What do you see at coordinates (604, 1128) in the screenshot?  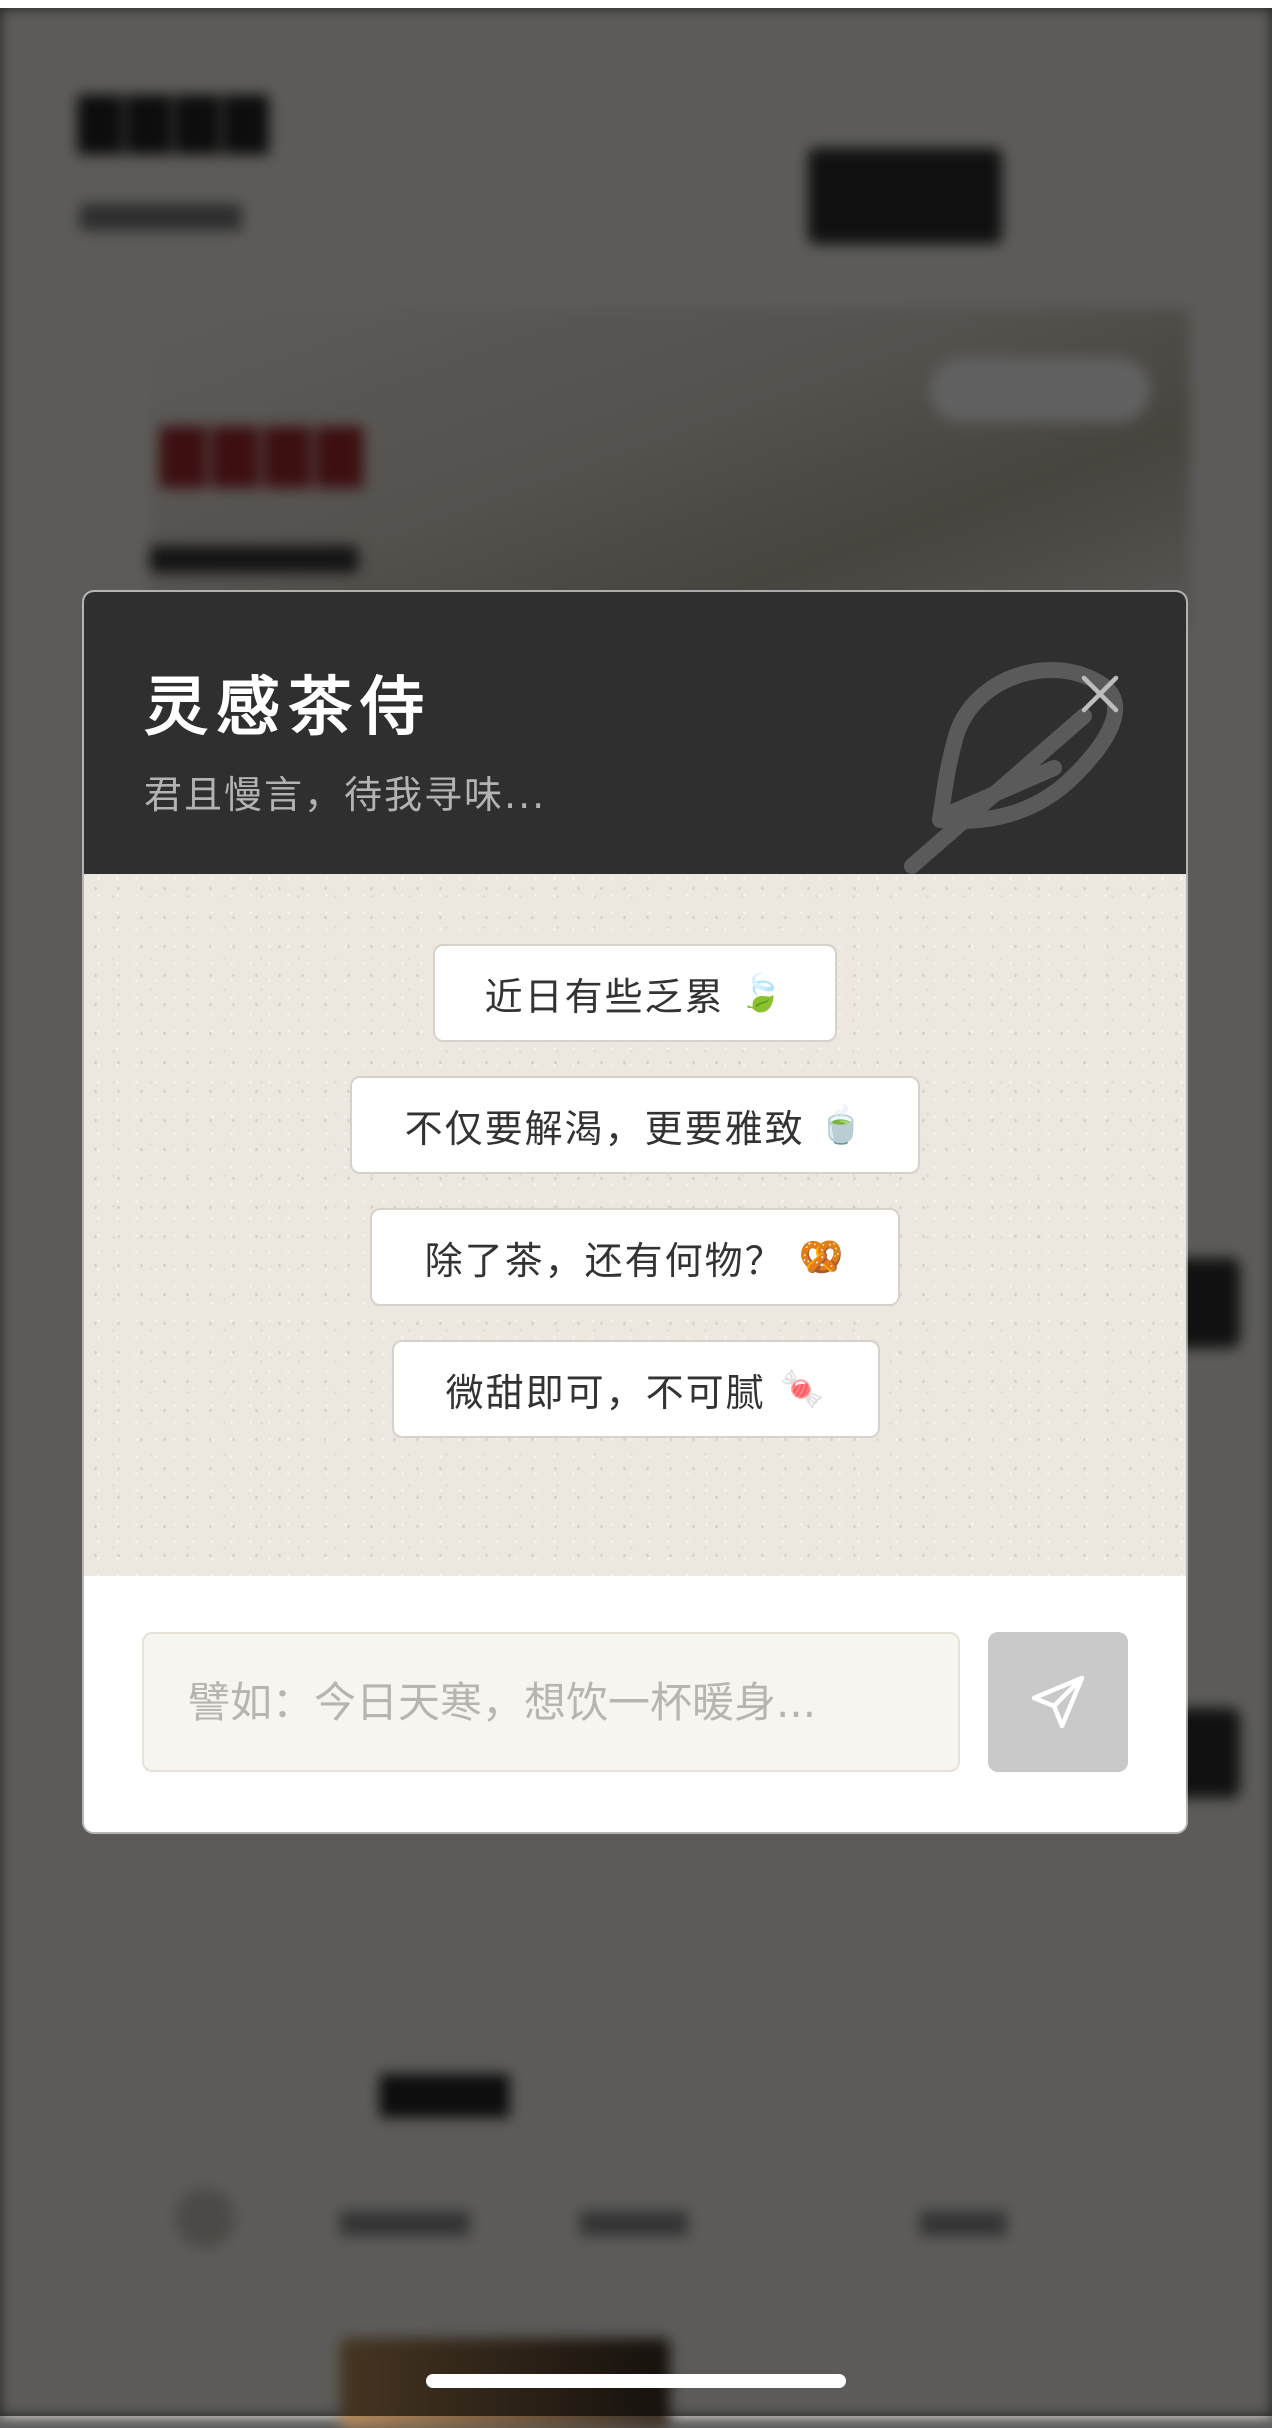 I see `suggestion-label: 不仅要解渴，更要雅致` at bounding box center [604, 1128].